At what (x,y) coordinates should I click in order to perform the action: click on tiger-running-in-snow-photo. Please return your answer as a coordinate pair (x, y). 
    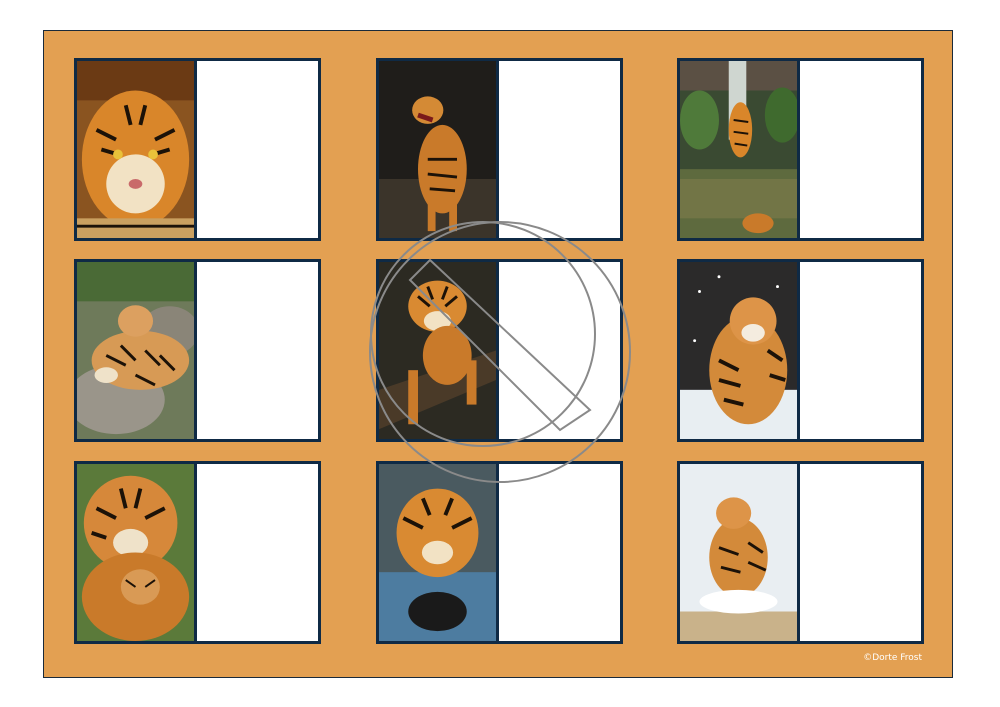
    Looking at the image, I should click on (740, 552).